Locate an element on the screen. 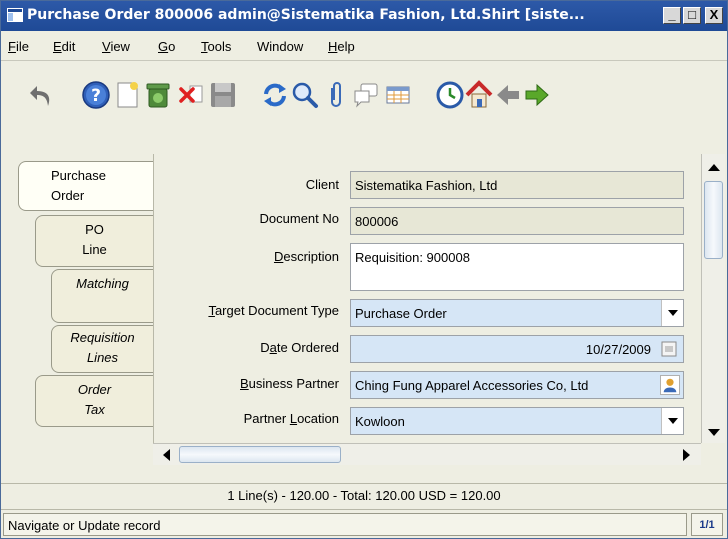 This screenshot has width=728, height=539. calendar-icon is located at coordinates (669, 349).